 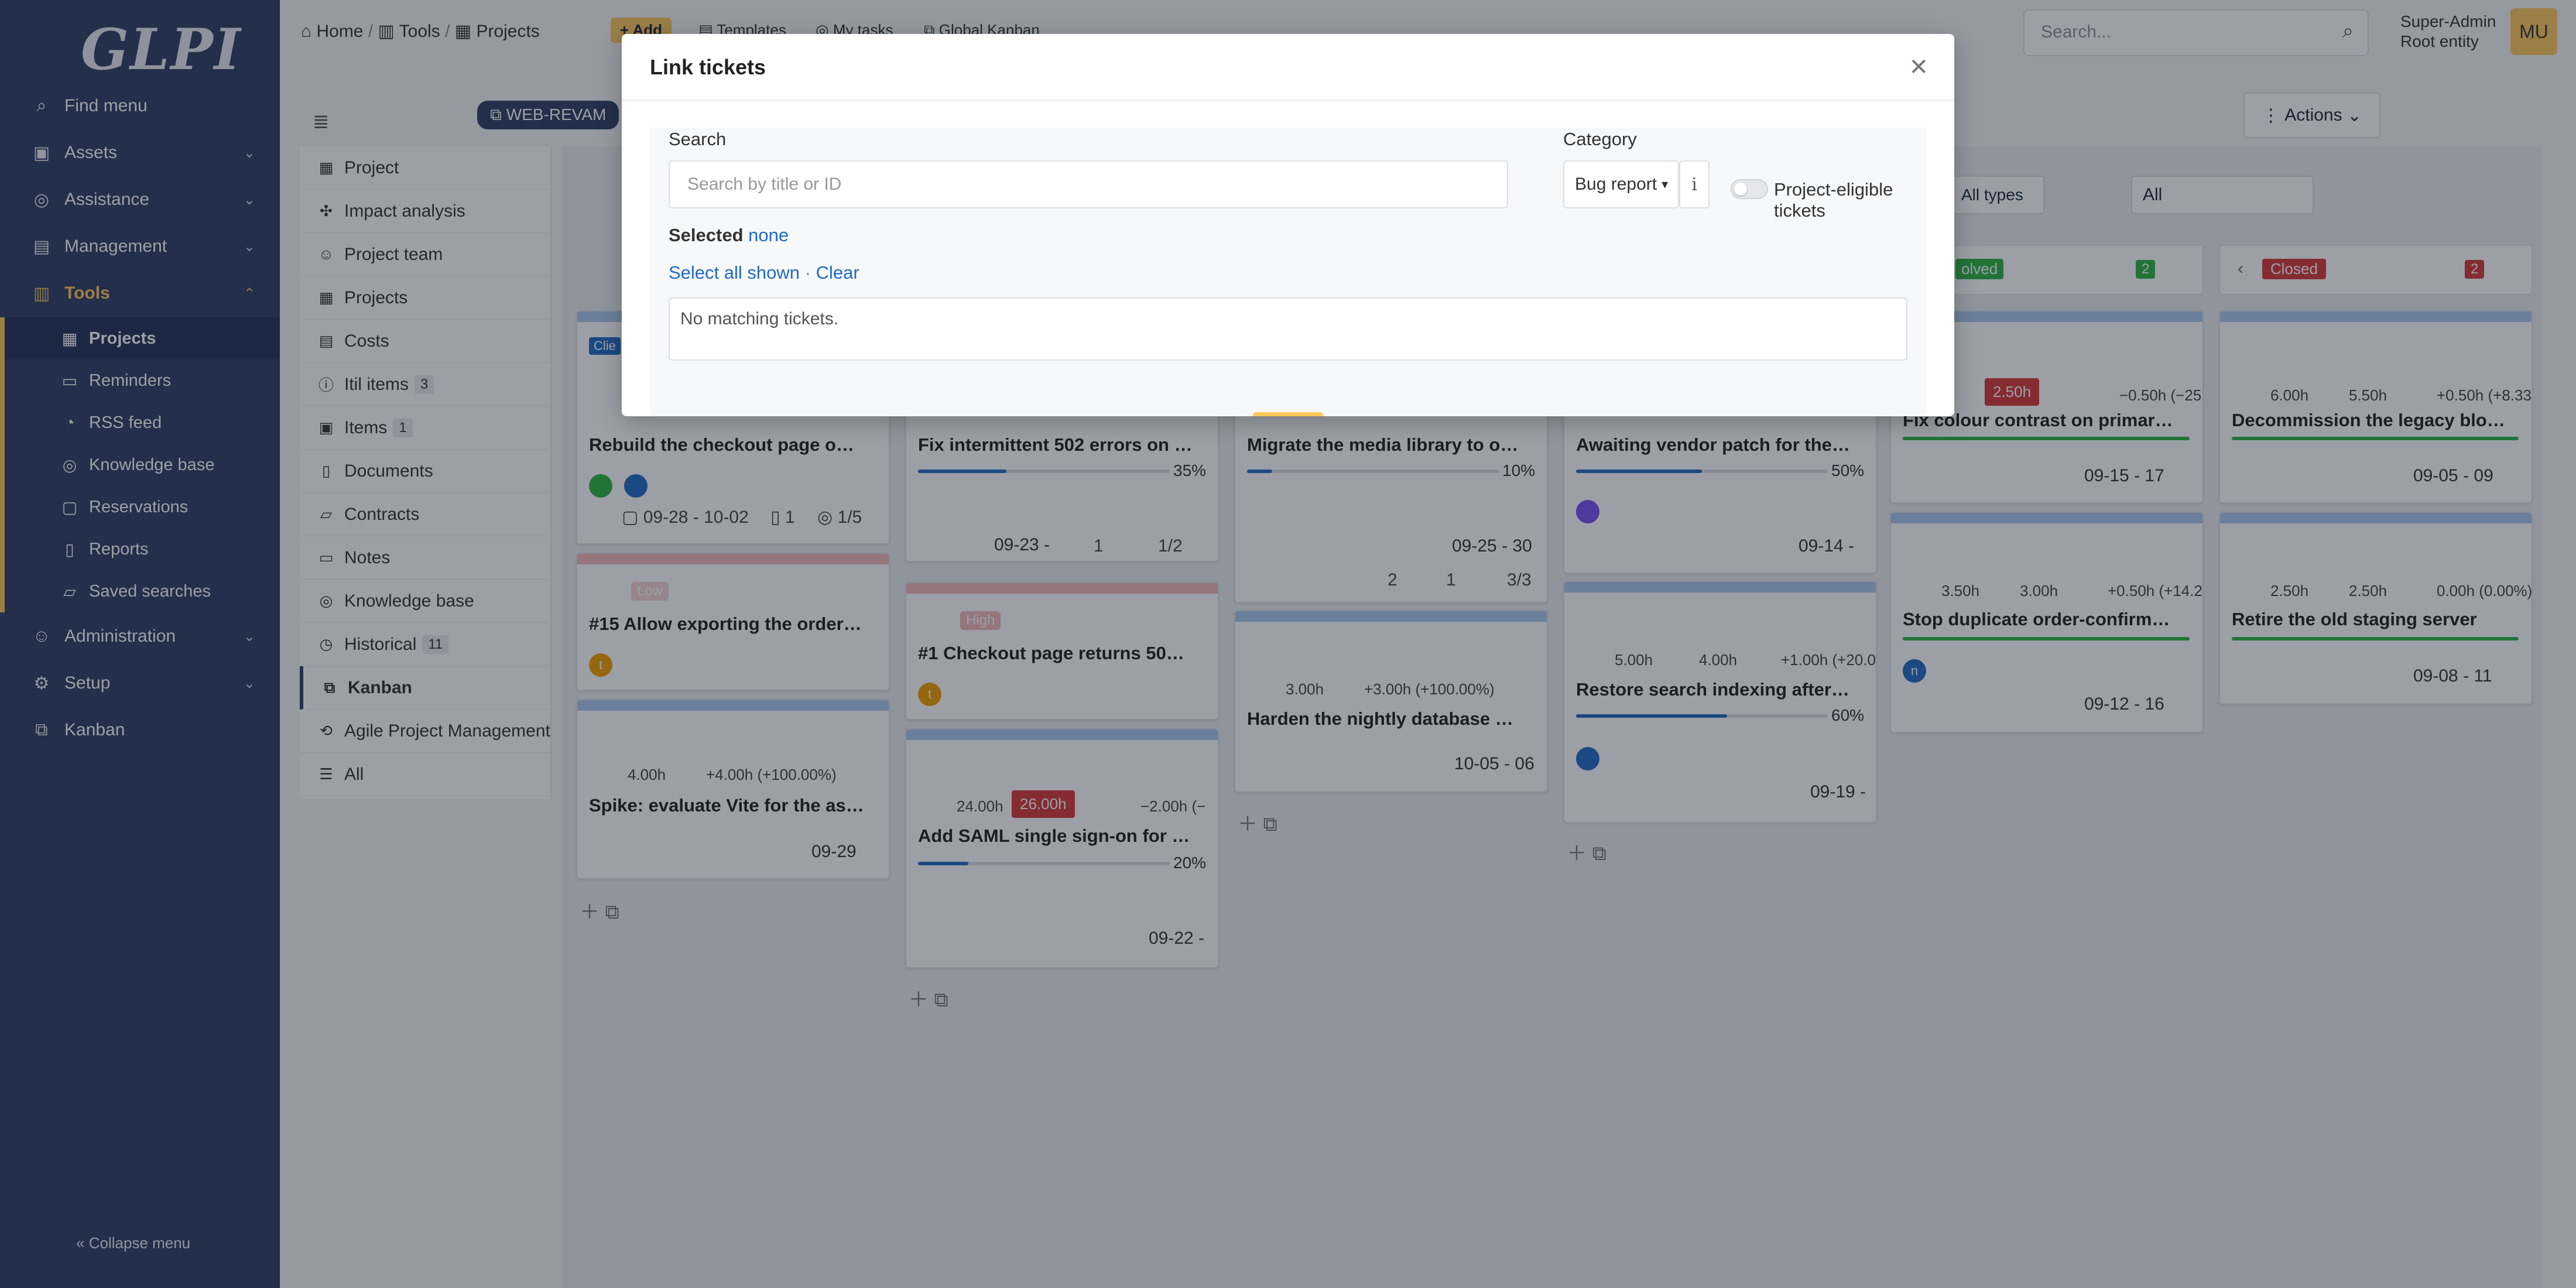 I want to click on ticket-search-input: Search by title or ID, so click(x=1088, y=184).